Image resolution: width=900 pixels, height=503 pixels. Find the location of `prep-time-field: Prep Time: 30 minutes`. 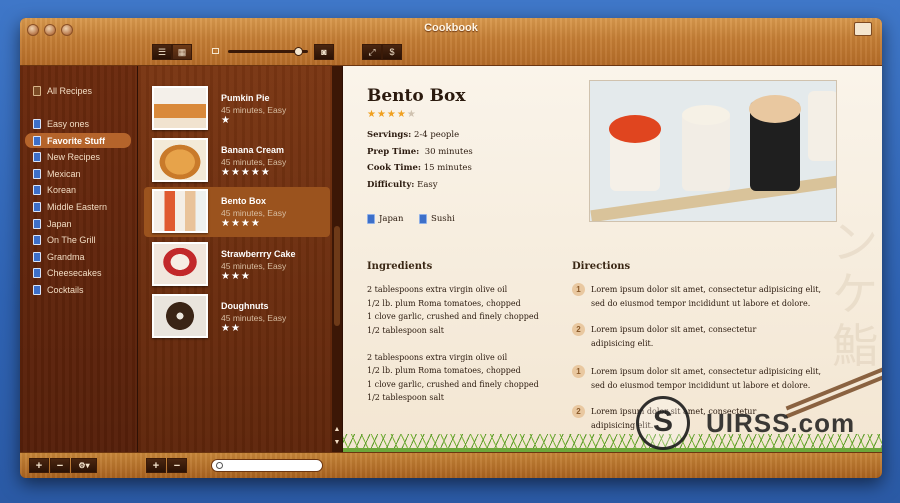

prep-time-field: Prep Time: 30 minutes is located at coordinates (420, 152).